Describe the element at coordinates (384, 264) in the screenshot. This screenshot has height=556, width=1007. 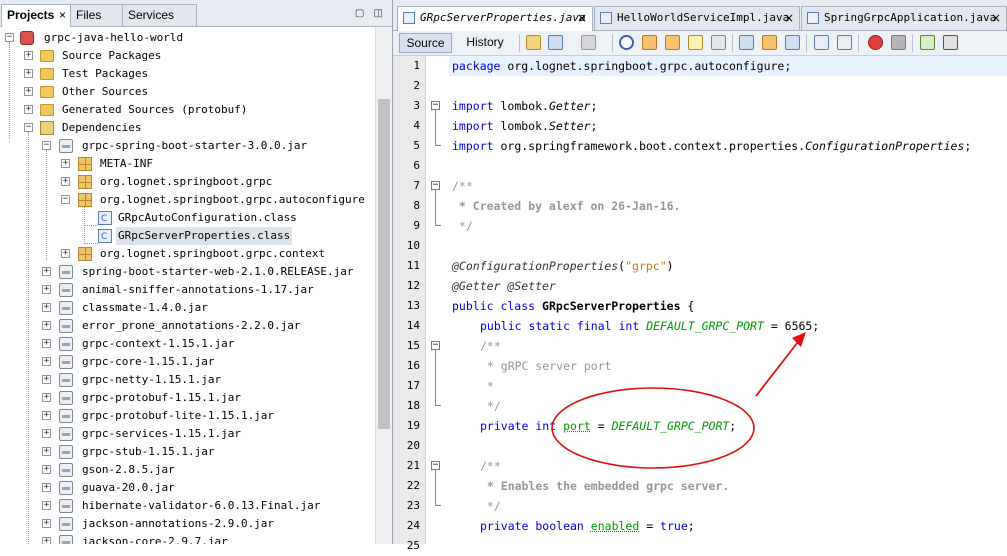
I see `scrollbar-thumb` at that location.